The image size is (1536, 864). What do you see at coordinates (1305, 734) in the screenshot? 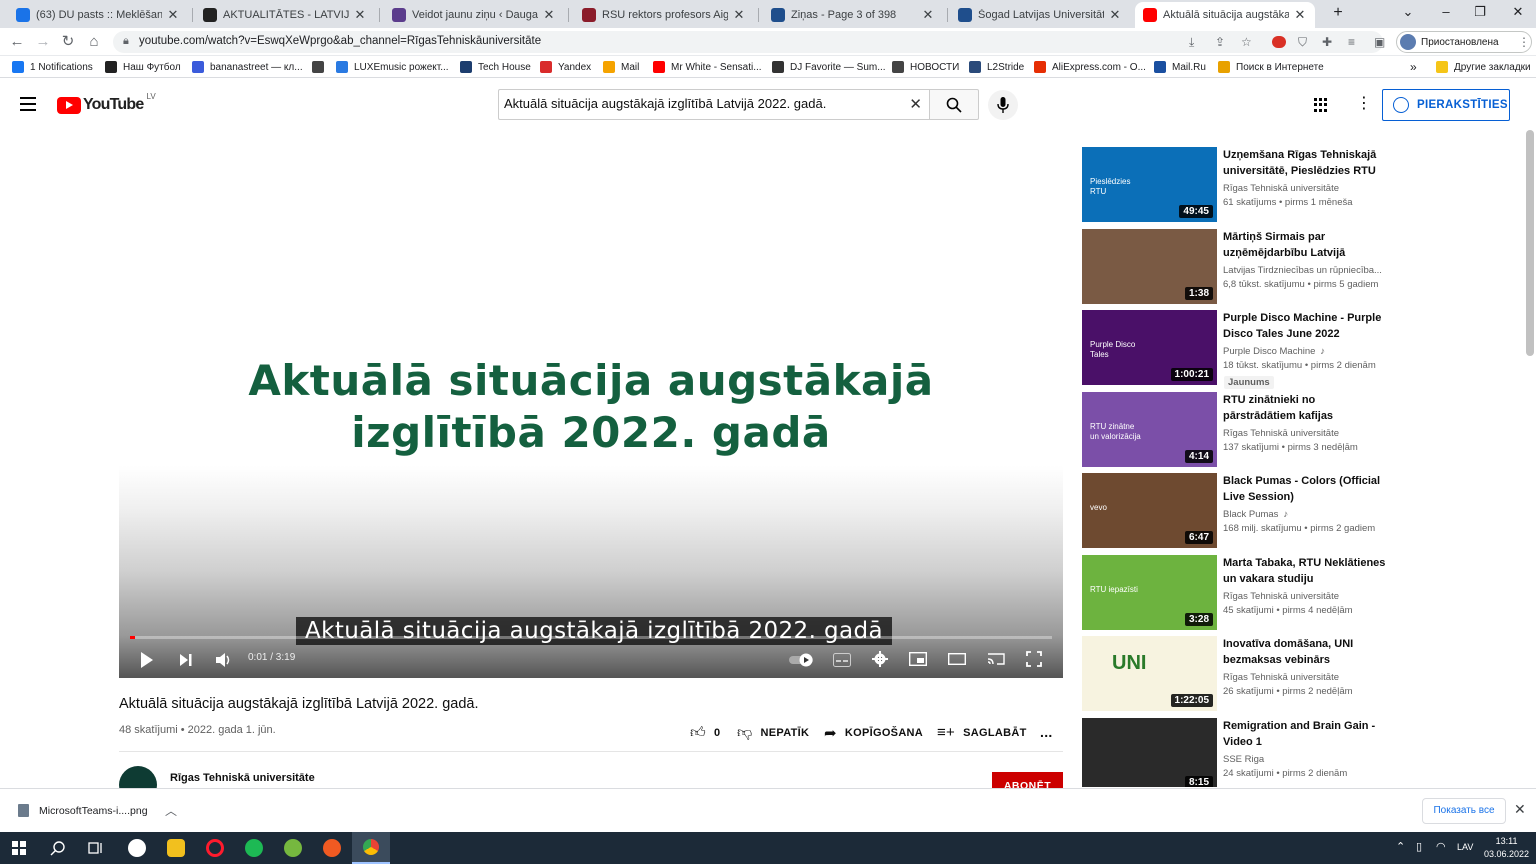
I see `recommended-video-title: Remigration and Brain Gain - Video 1` at bounding box center [1305, 734].